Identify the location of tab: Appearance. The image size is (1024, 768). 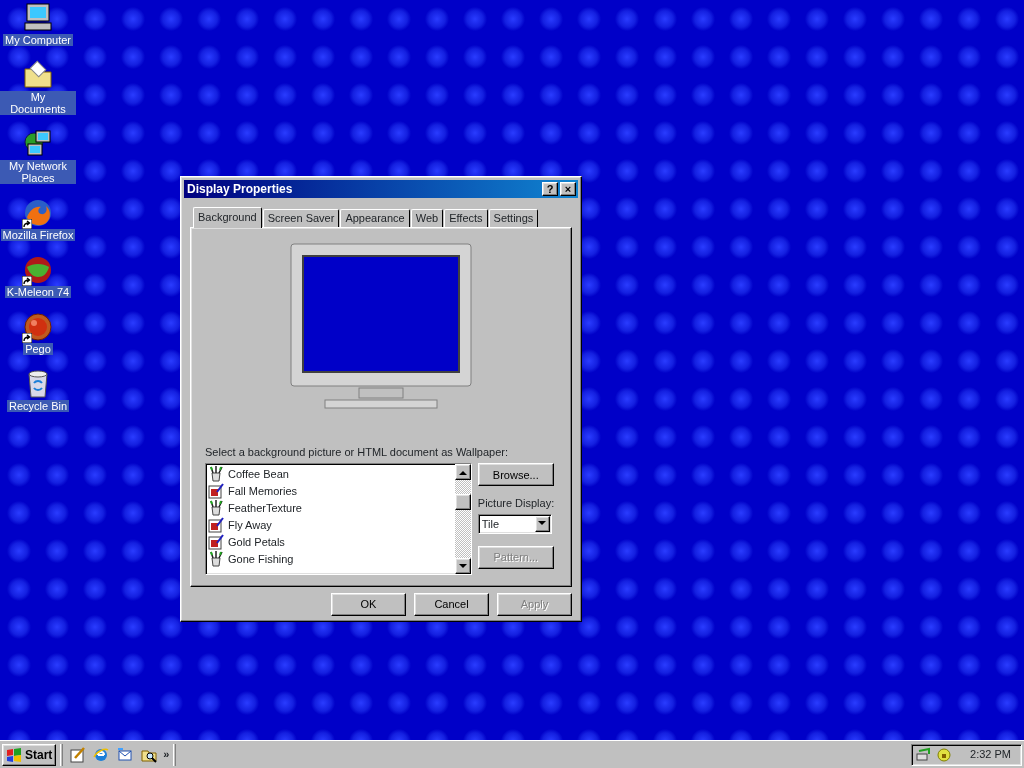
(375, 218).